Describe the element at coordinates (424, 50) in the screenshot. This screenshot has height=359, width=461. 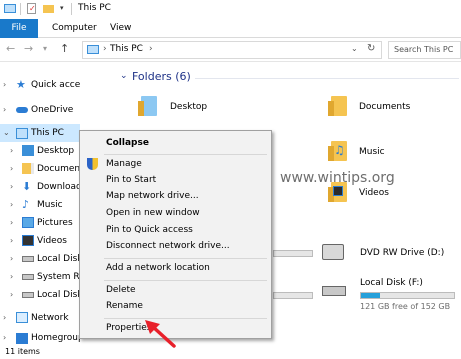
I see `search-input: Search This PC` at that location.